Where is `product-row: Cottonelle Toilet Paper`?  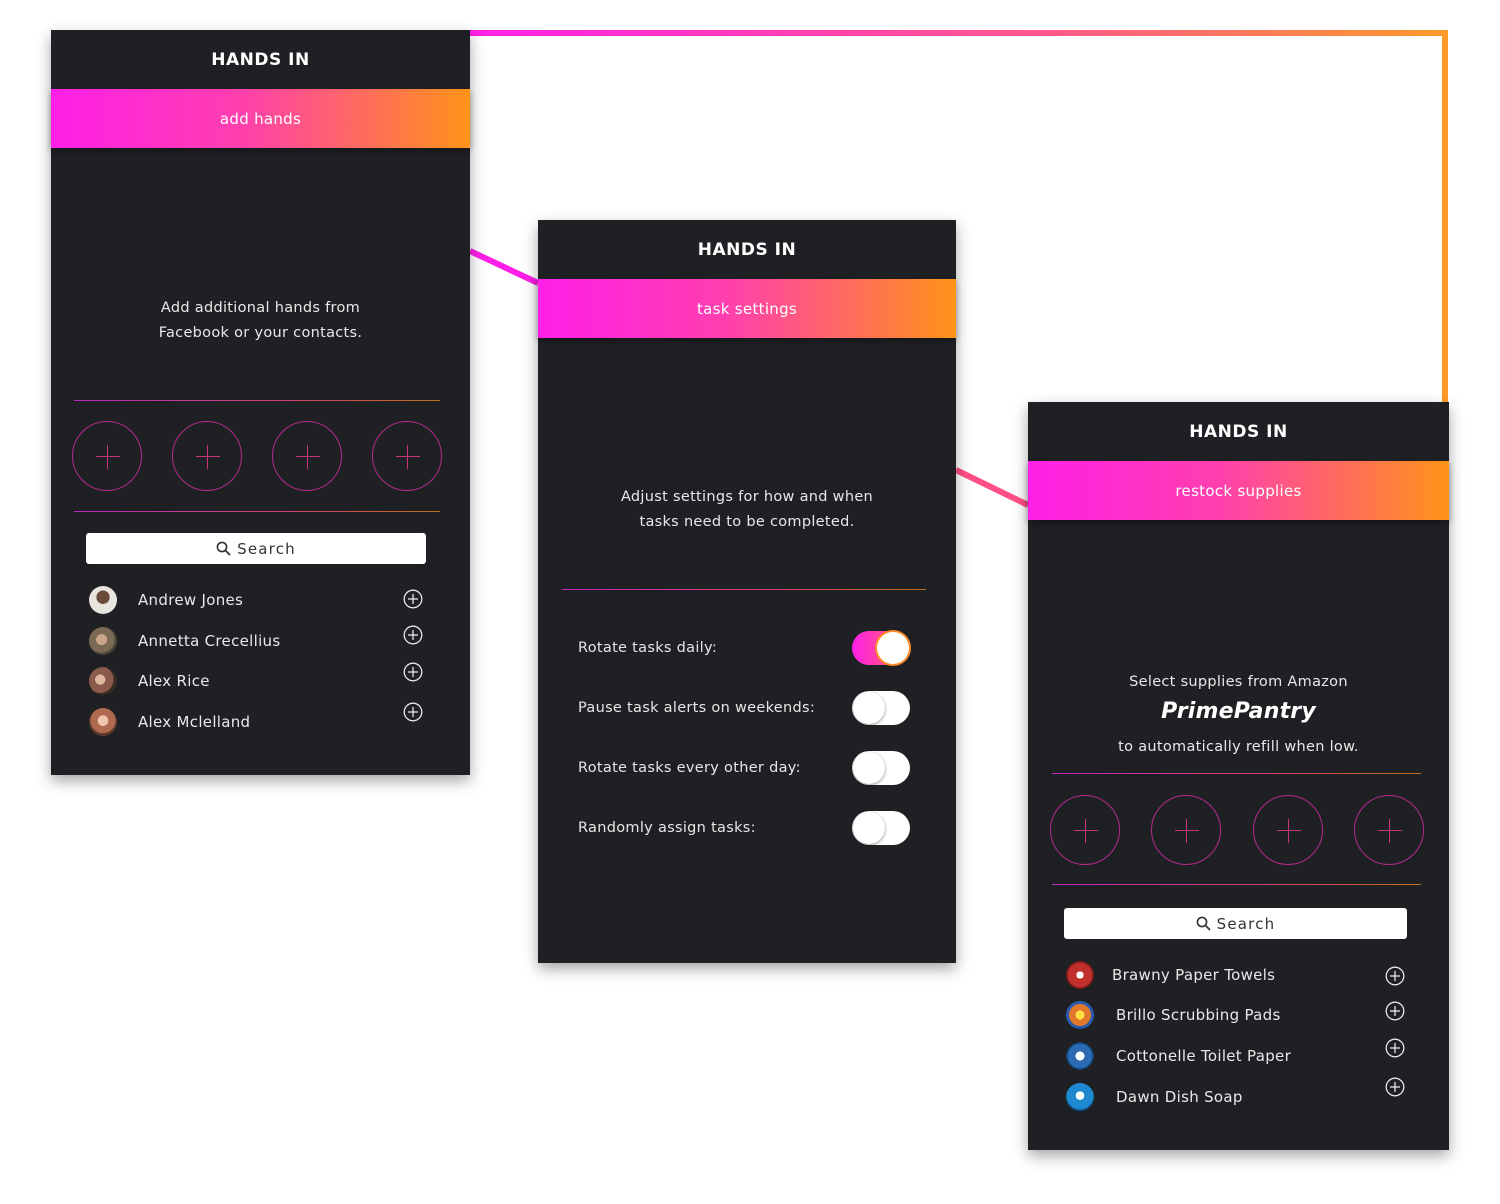 product-row: Cottonelle Toilet Paper is located at coordinates (1235, 1054).